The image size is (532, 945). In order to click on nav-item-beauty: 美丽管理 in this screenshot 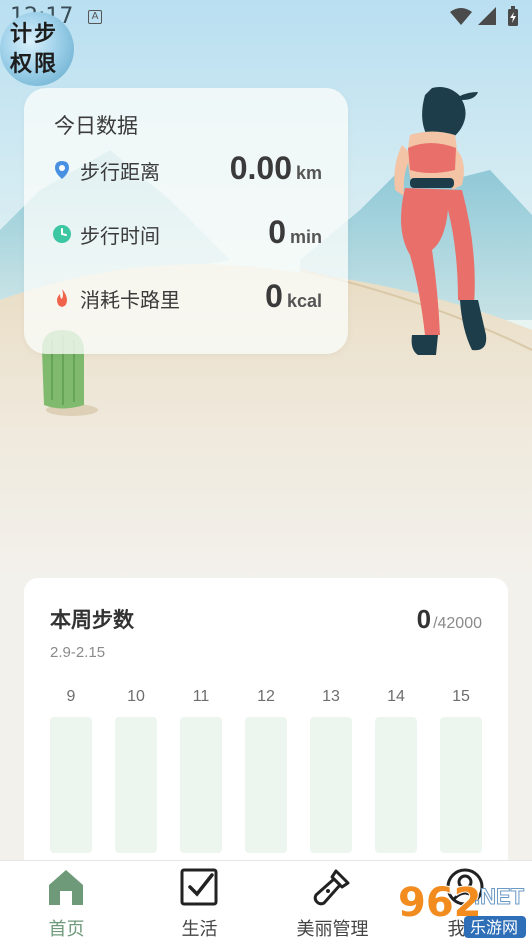, I will do `click(332, 903)`.